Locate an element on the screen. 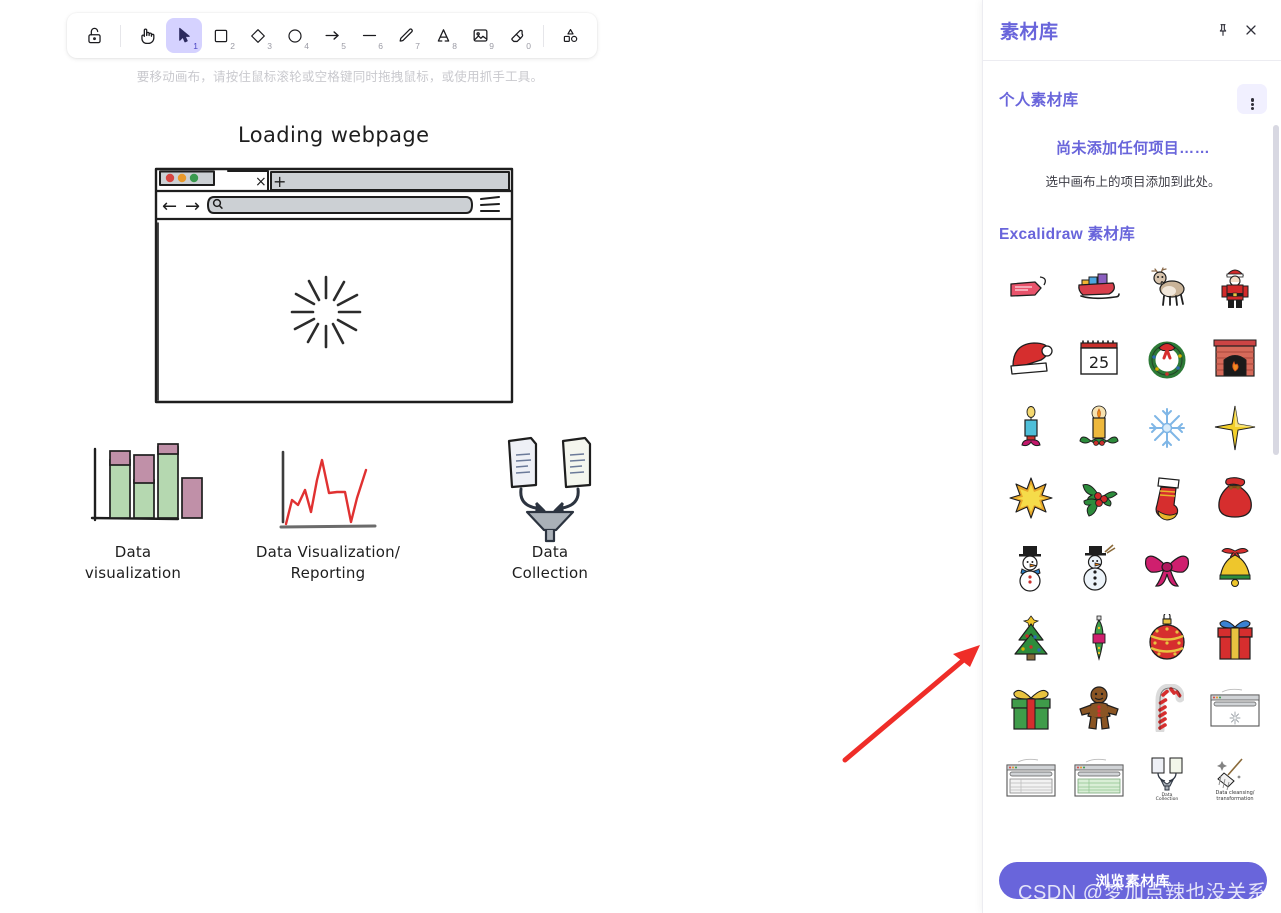 This screenshot has width=1281, height=913. diamond-tool-key: 3 is located at coordinates (269, 45).